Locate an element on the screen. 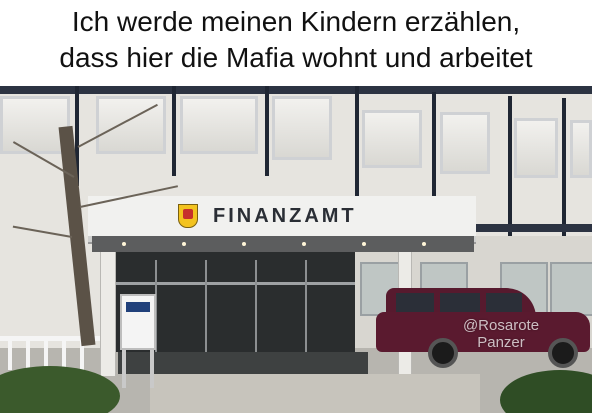 The height and width of the screenshot is (413, 592). canopy-soffit is located at coordinates (283, 244).